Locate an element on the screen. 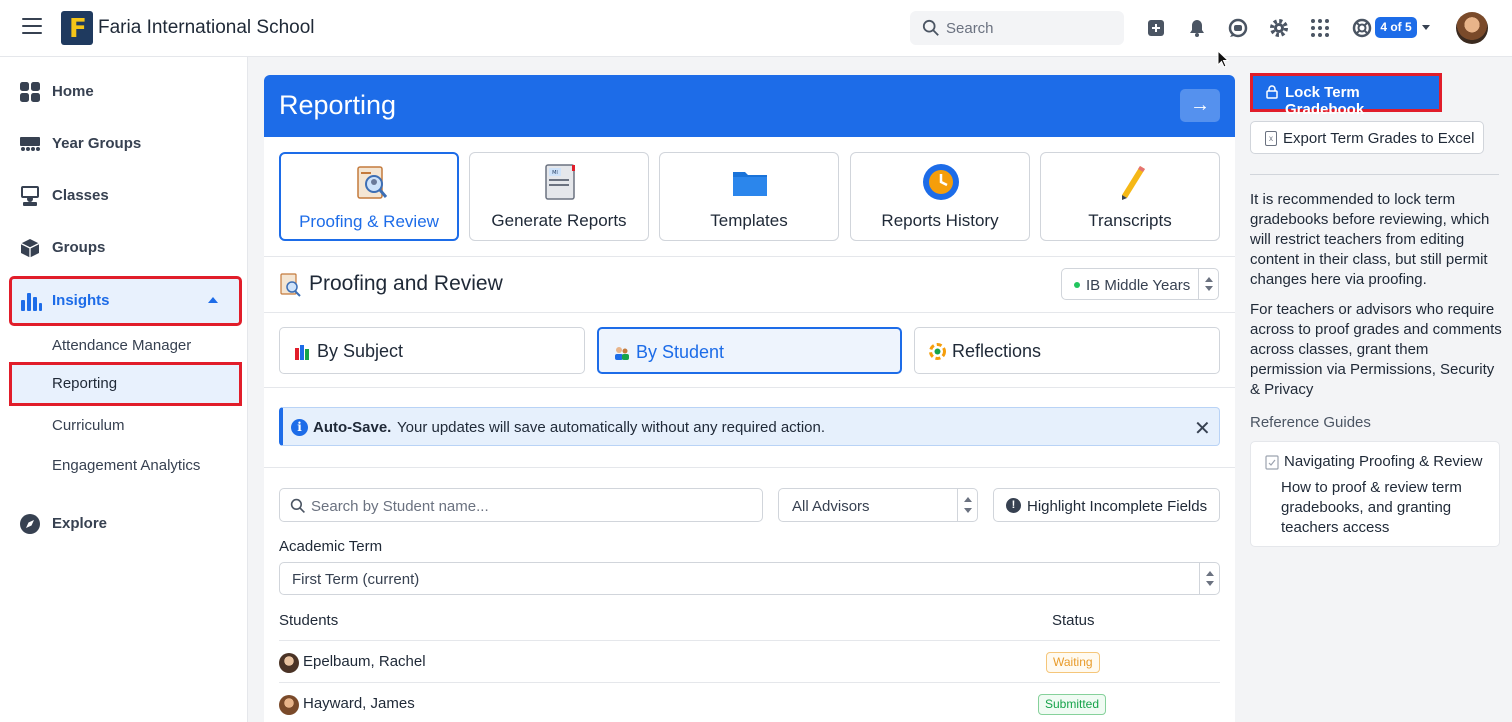 The height and width of the screenshot is (722, 1512). tile-transcripts: Transcripts is located at coordinates (1130, 196).